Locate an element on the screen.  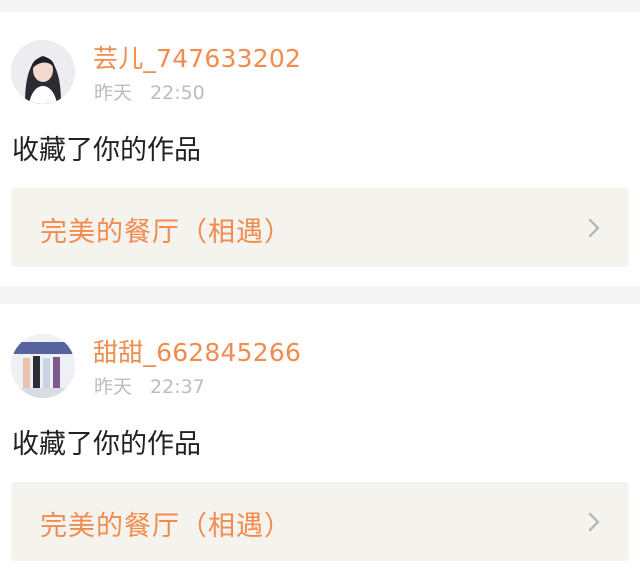
timestamp: 昨天 22:37 is located at coordinates (149, 385).